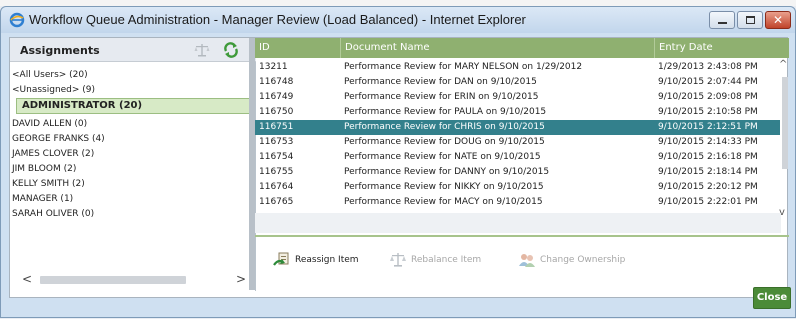  What do you see at coordinates (442, 157) in the screenshot?
I see `cell-document-name: Performance Review for NATE on 9/10/2015` at bounding box center [442, 157].